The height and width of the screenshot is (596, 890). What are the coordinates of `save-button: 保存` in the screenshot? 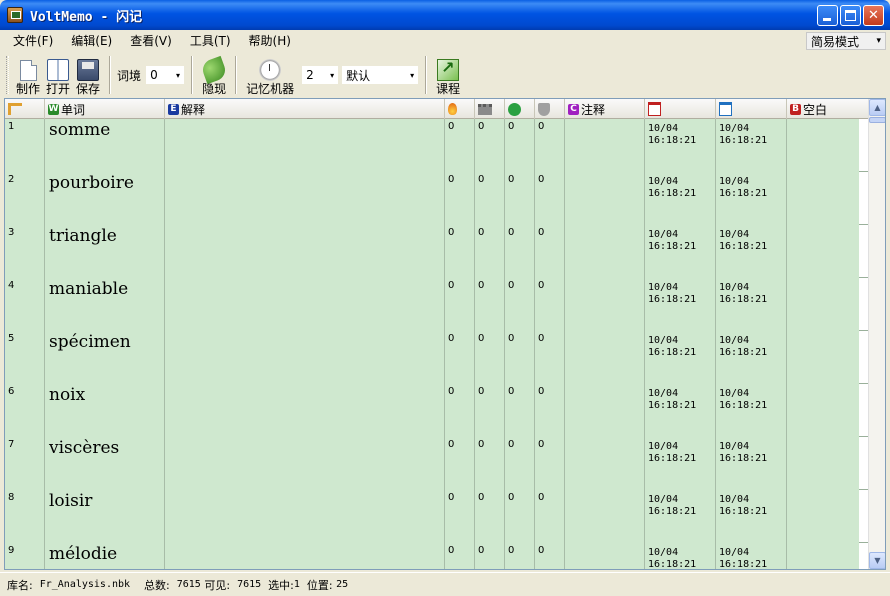 It's located at (88, 75).